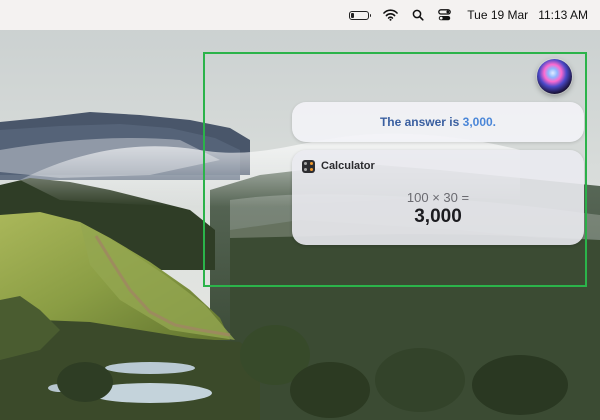 The width and height of the screenshot is (600, 420). What do you see at coordinates (353, 15) in the screenshot?
I see `battery-level` at bounding box center [353, 15].